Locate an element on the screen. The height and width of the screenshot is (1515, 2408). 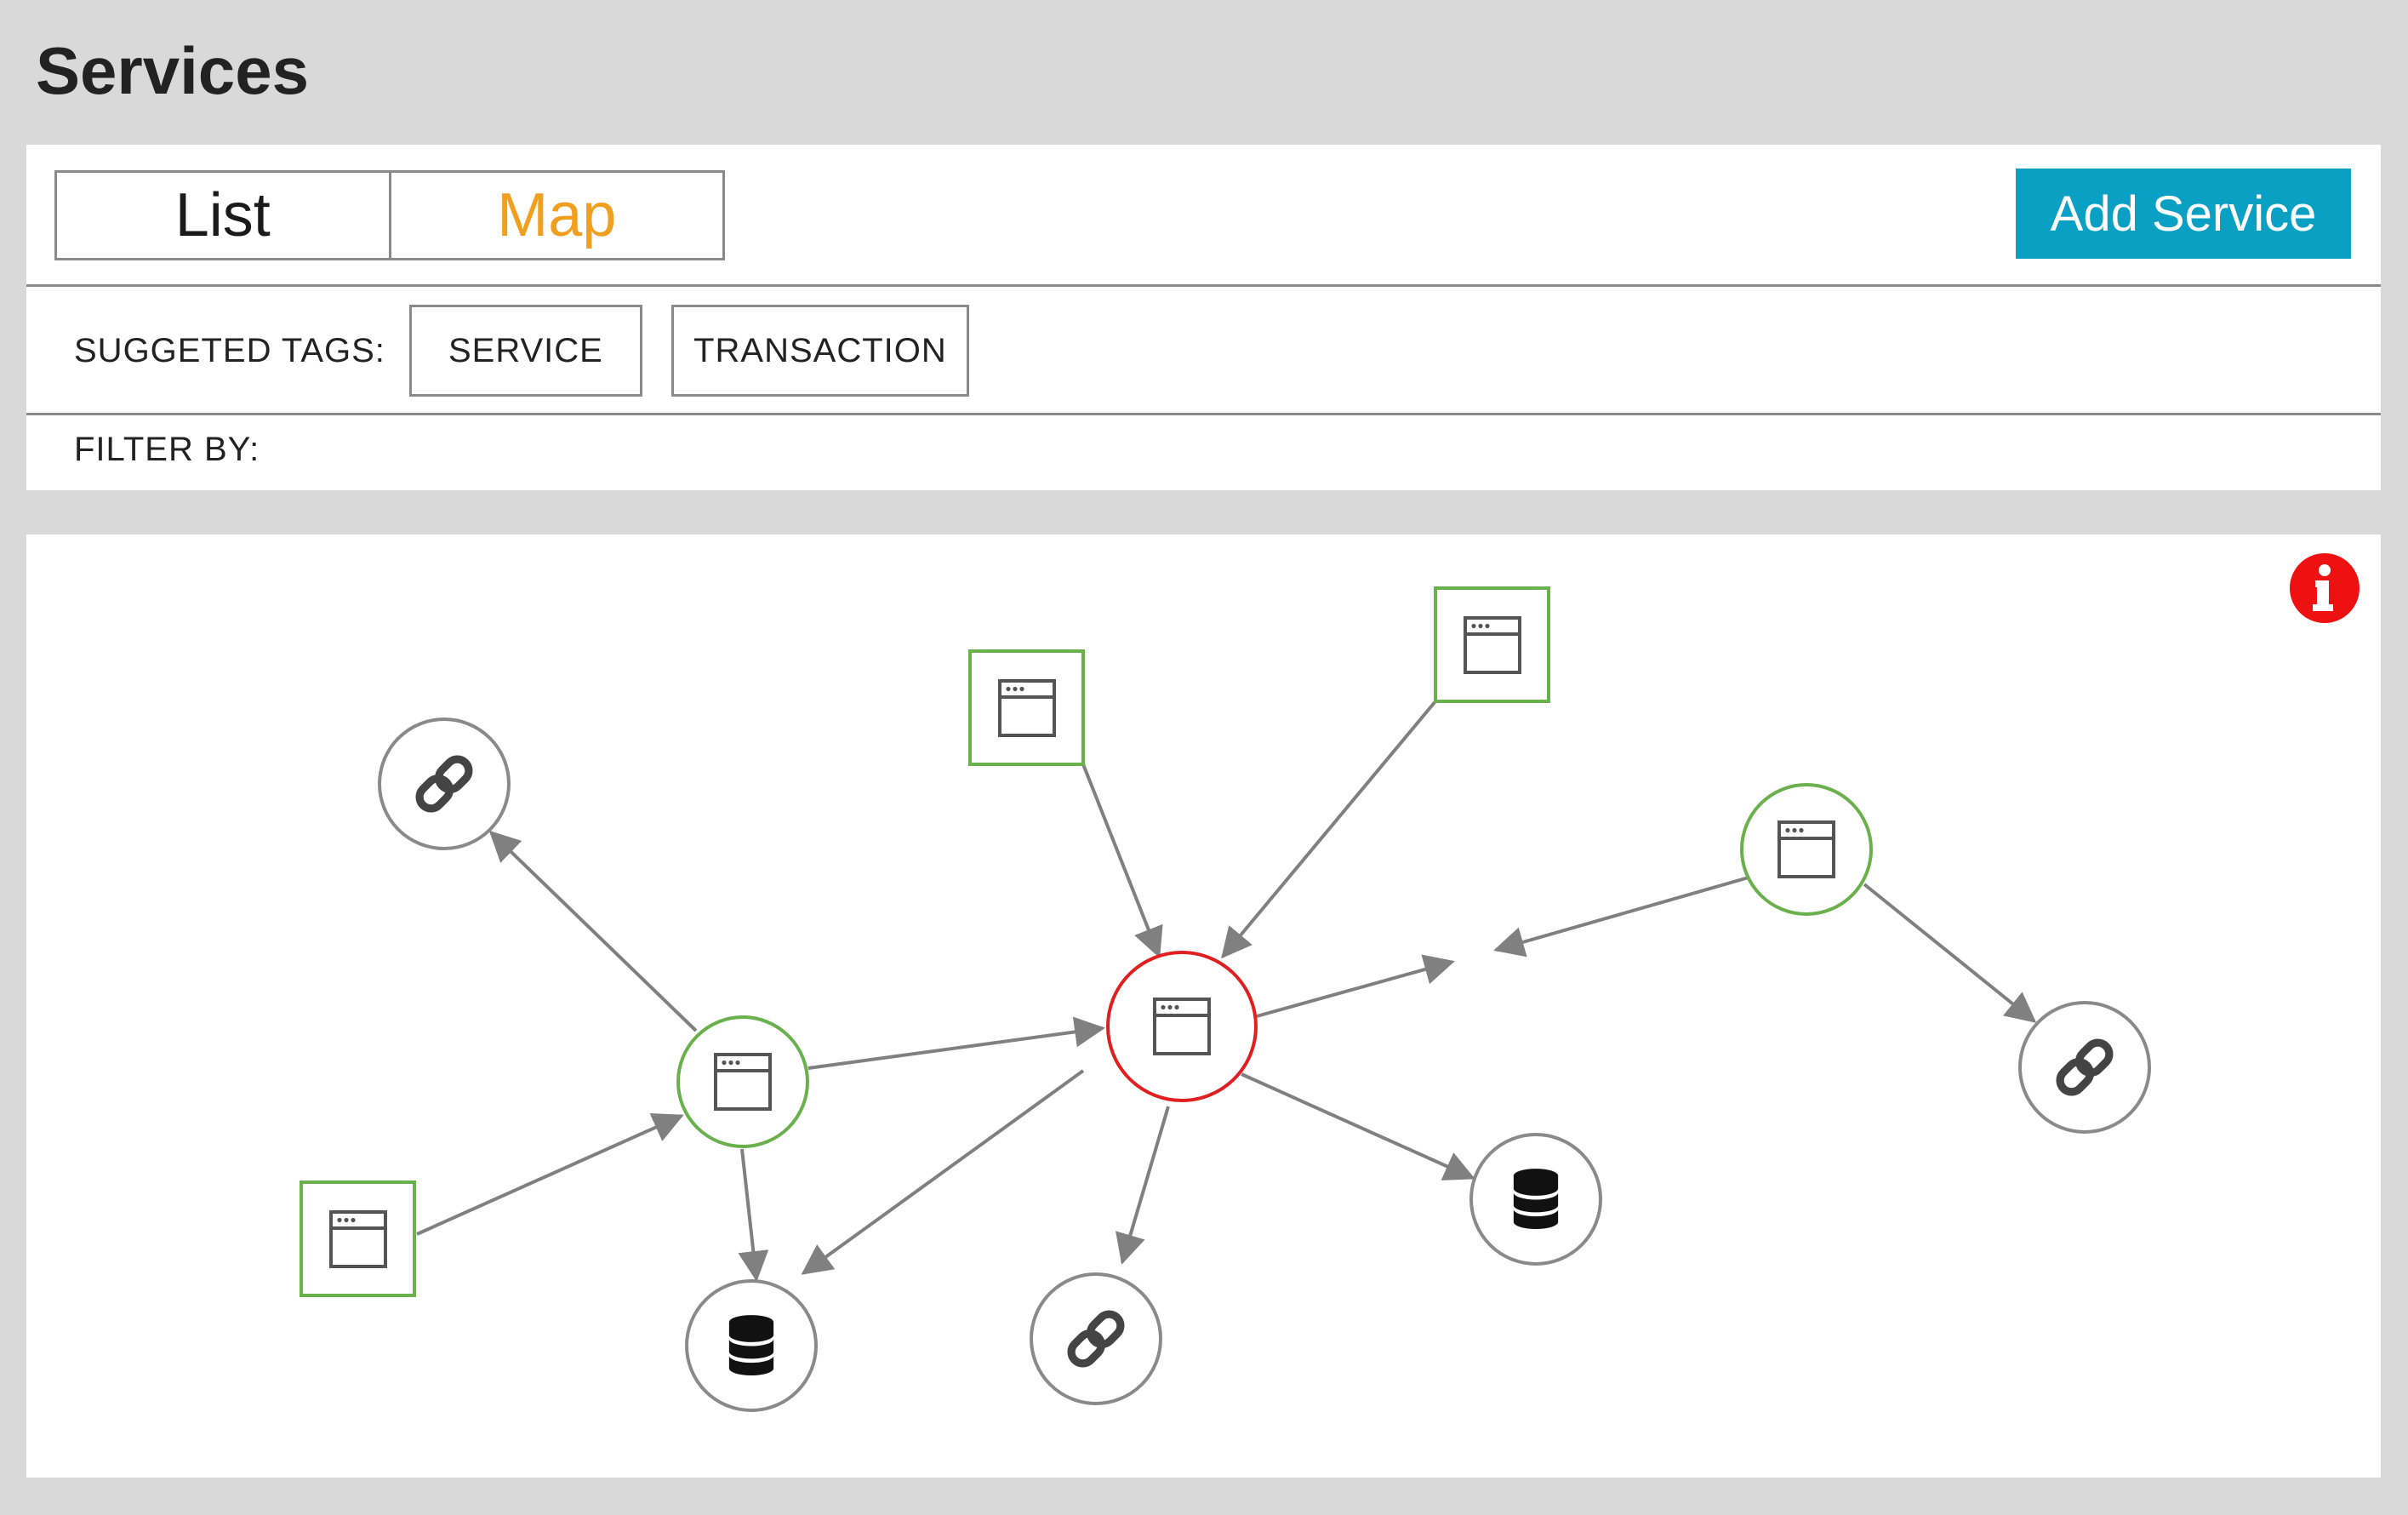
add-service-button: Add Service is located at coordinates (2183, 214).